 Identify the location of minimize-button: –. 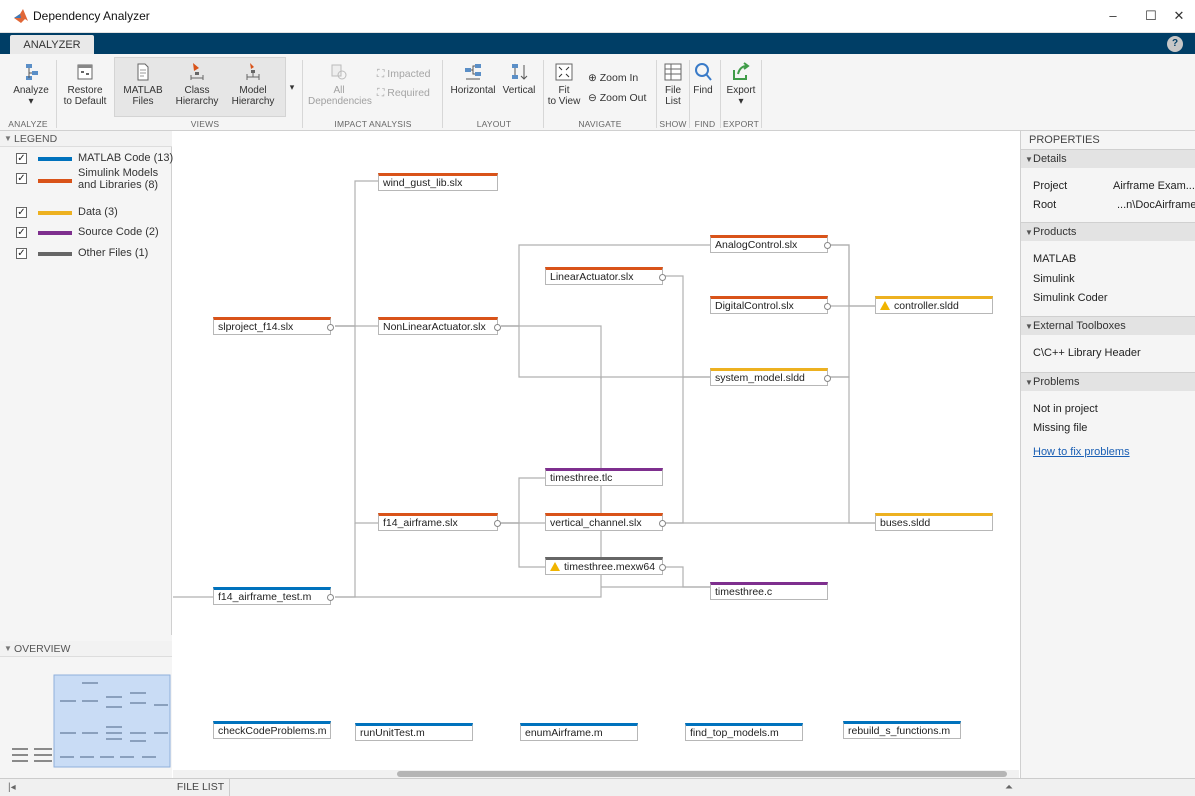
(1113, 16).